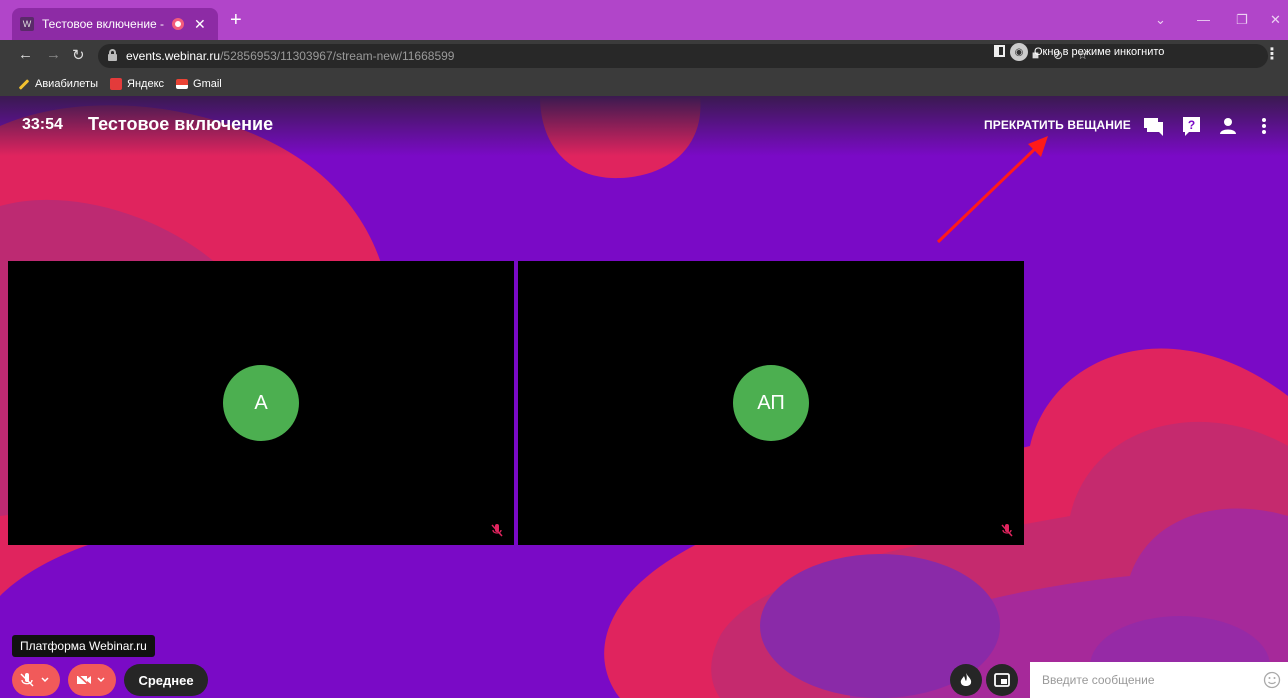  What do you see at coordinates (116, 84) in the screenshot?
I see `yandex-icon` at bounding box center [116, 84].